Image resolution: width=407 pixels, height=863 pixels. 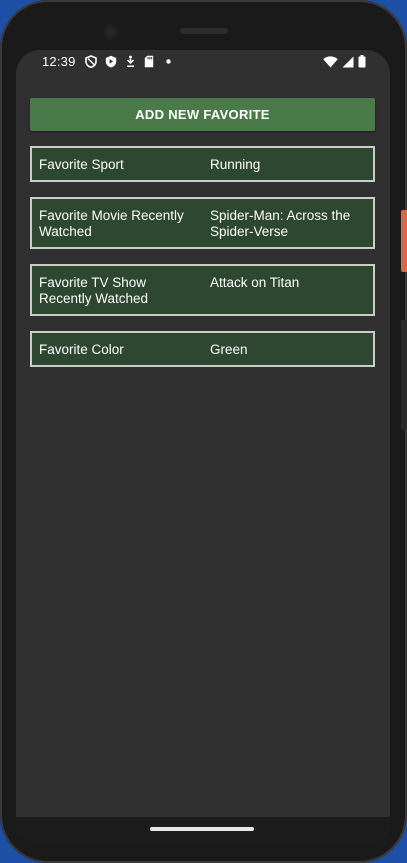 What do you see at coordinates (330, 63) in the screenshot?
I see `wifi-icon` at bounding box center [330, 63].